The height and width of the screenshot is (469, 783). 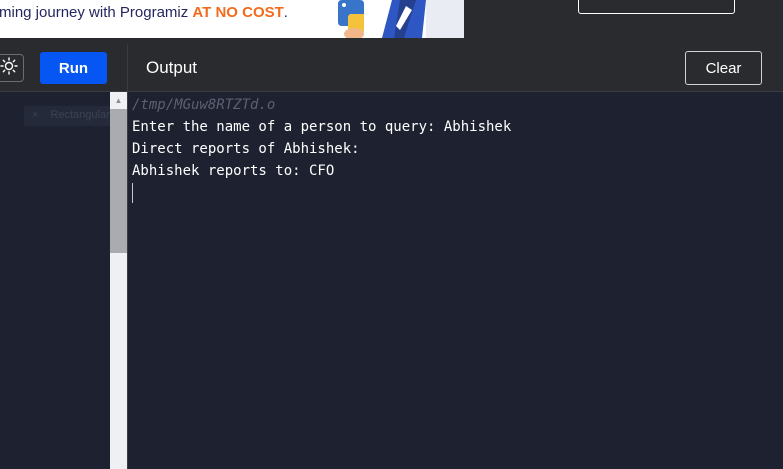 What do you see at coordinates (285, 12) in the screenshot?
I see `banner-text-end: .` at bounding box center [285, 12].